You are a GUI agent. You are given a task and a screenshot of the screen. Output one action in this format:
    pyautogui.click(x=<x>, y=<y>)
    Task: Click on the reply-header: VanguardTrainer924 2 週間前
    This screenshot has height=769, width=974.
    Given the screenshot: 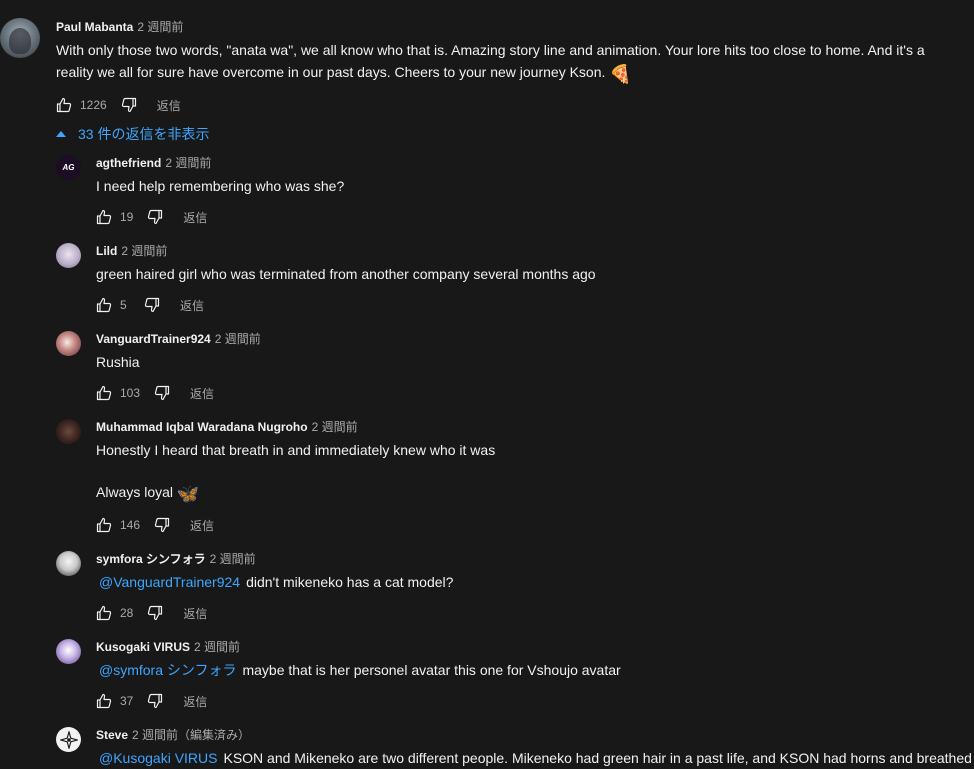 What is the action you would take?
    pyautogui.click(x=178, y=339)
    